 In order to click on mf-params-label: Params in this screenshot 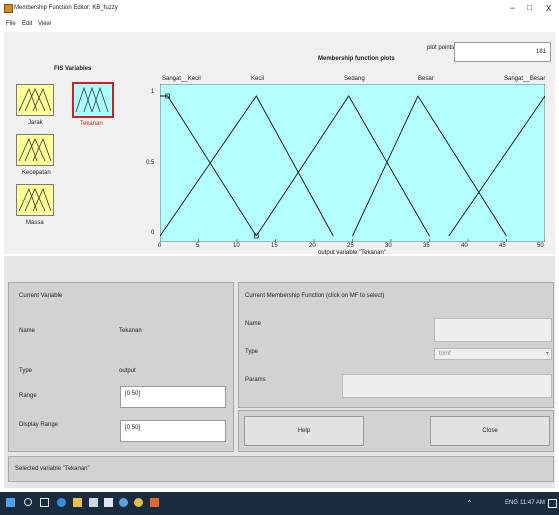, I will do `click(255, 380)`.